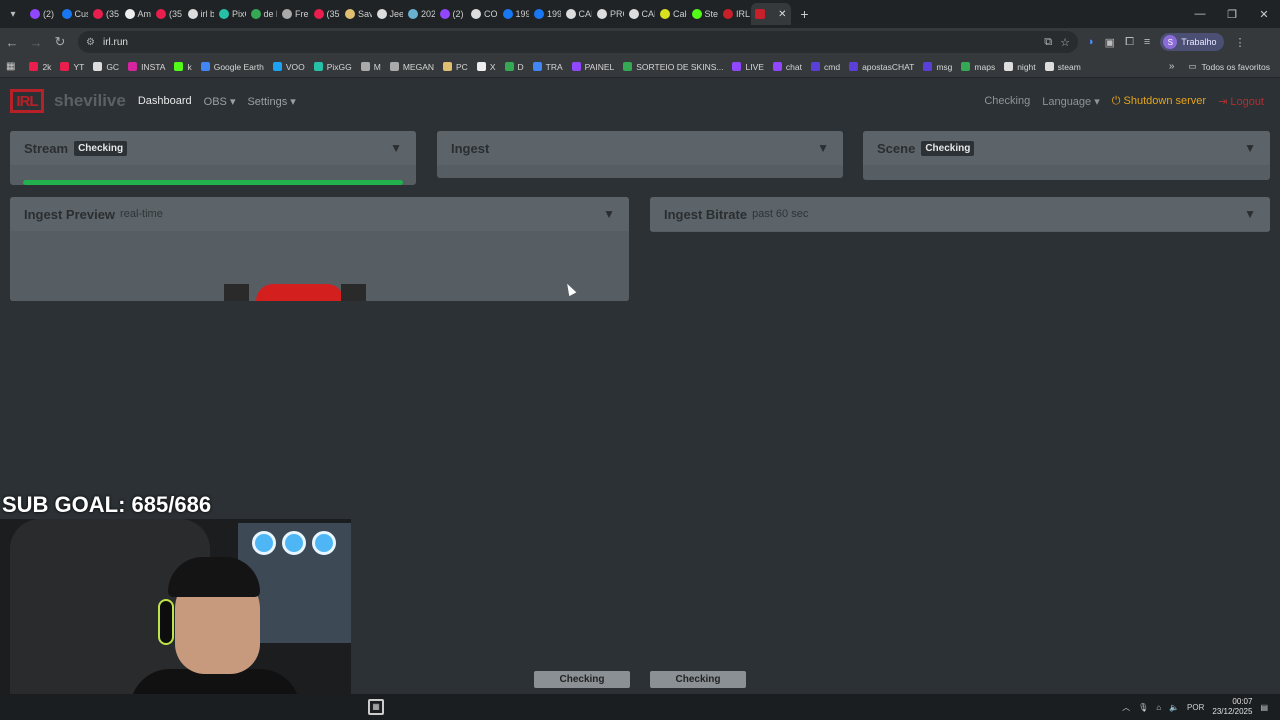  I want to click on url-input: ⚙ irl.run ⧉ ☆, so click(578, 42).